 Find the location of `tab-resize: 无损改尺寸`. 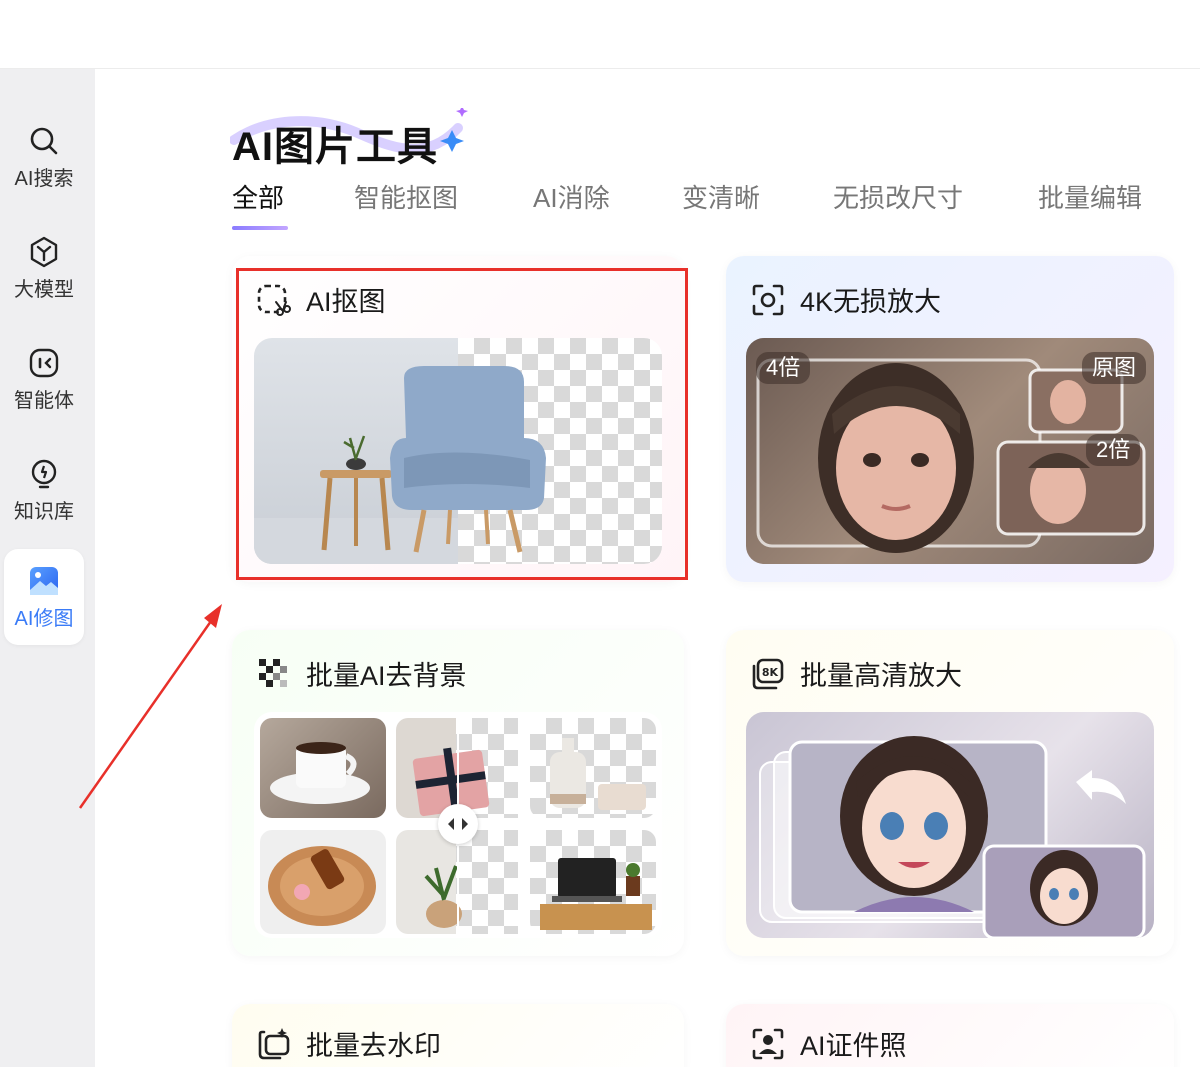

tab-resize: 无损改尺寸 is located at coordinates (898, 196).